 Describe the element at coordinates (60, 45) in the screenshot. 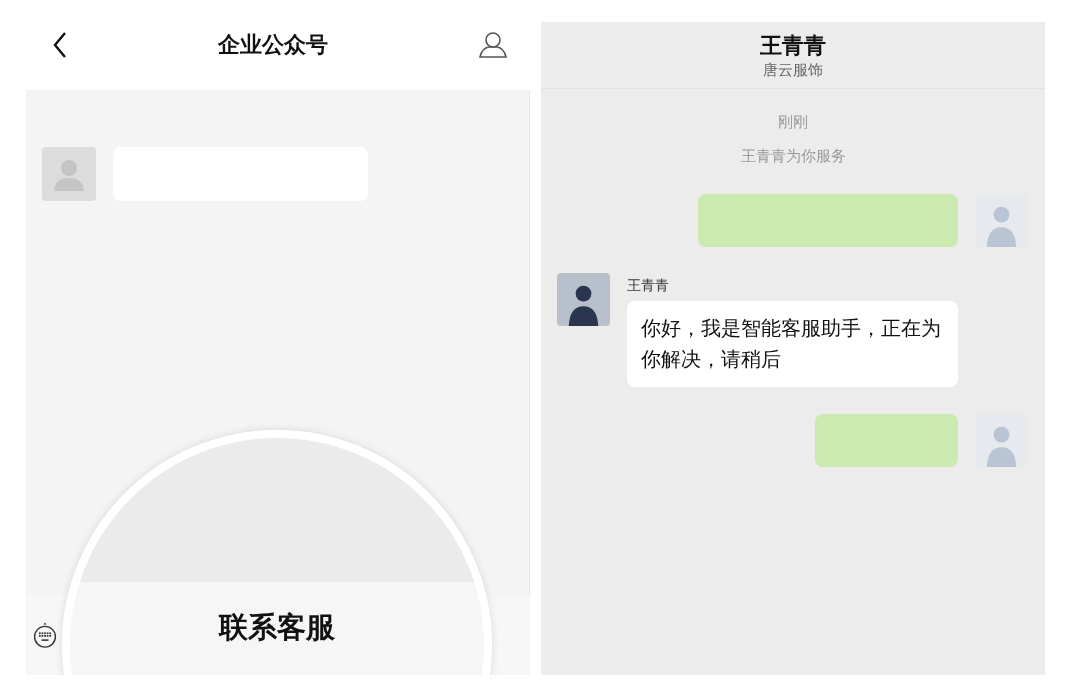

I see `back-icon` at that location.